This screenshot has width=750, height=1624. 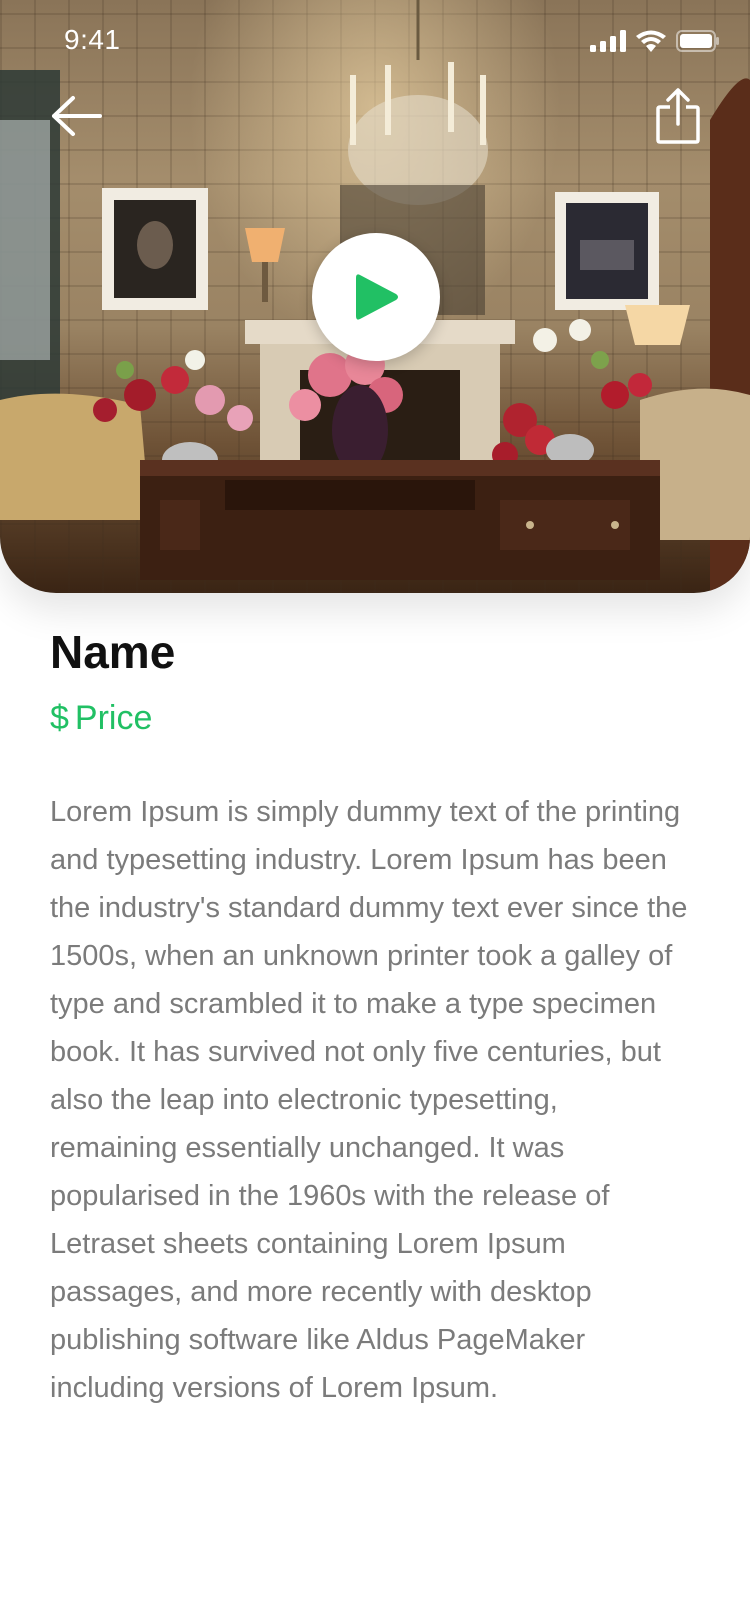 What do you see at coordinates (59, 718) in the screenshot?
I see `currency-symbol: $` at bounding box center [59, 718].